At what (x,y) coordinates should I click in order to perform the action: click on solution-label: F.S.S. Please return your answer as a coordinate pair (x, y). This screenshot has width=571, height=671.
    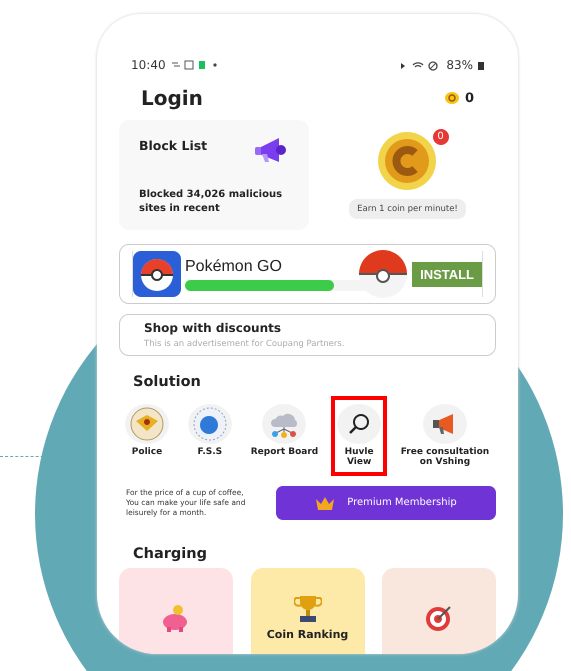
    Looking at the image, I should click on (210, 453).